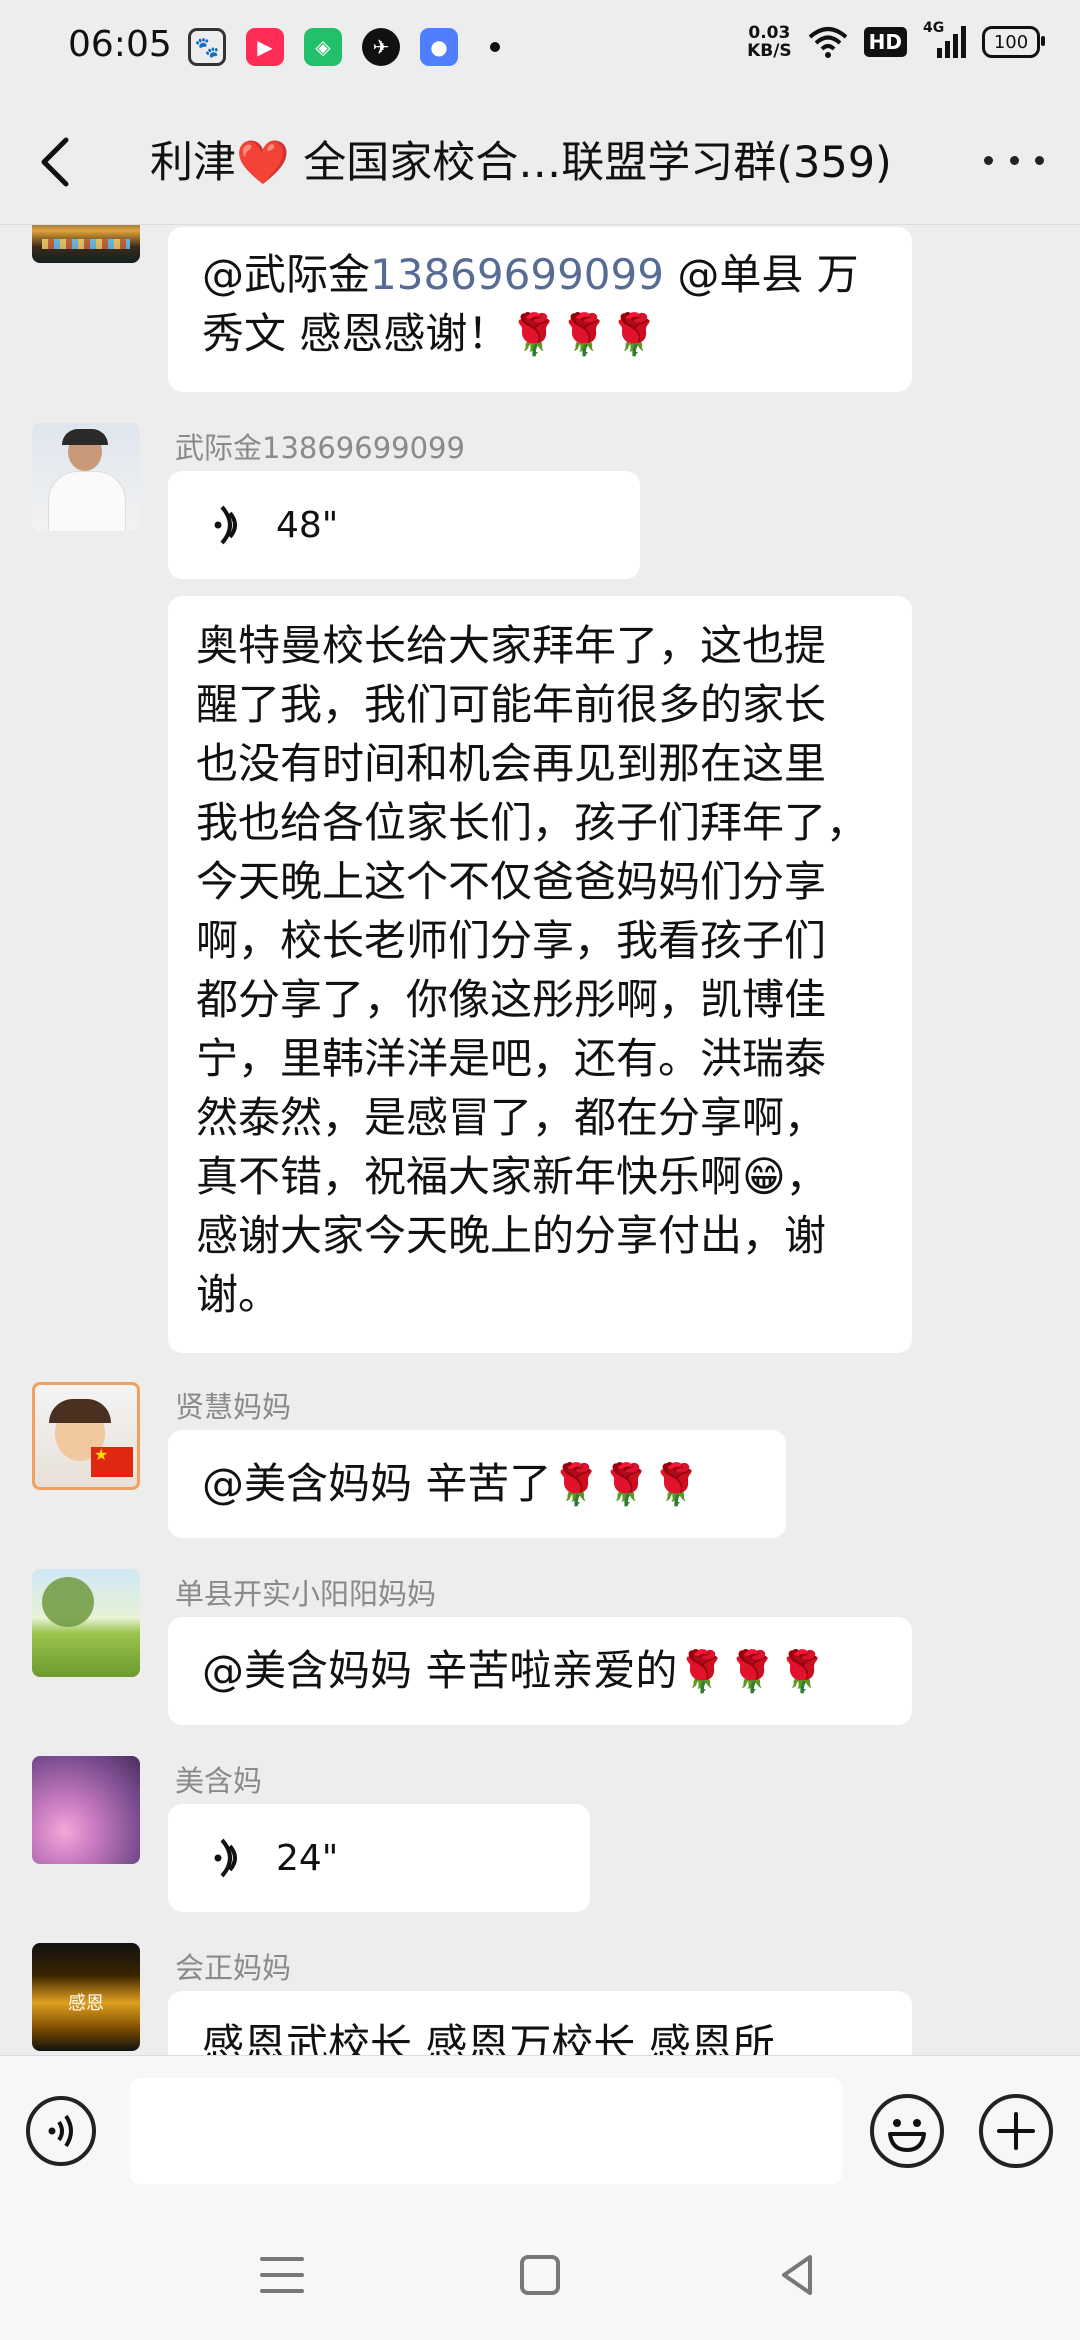  What do you see at coordinates (944, 39) in the screenshot?
I see `signal-icon: 4G` at bounding box center [944, 39].